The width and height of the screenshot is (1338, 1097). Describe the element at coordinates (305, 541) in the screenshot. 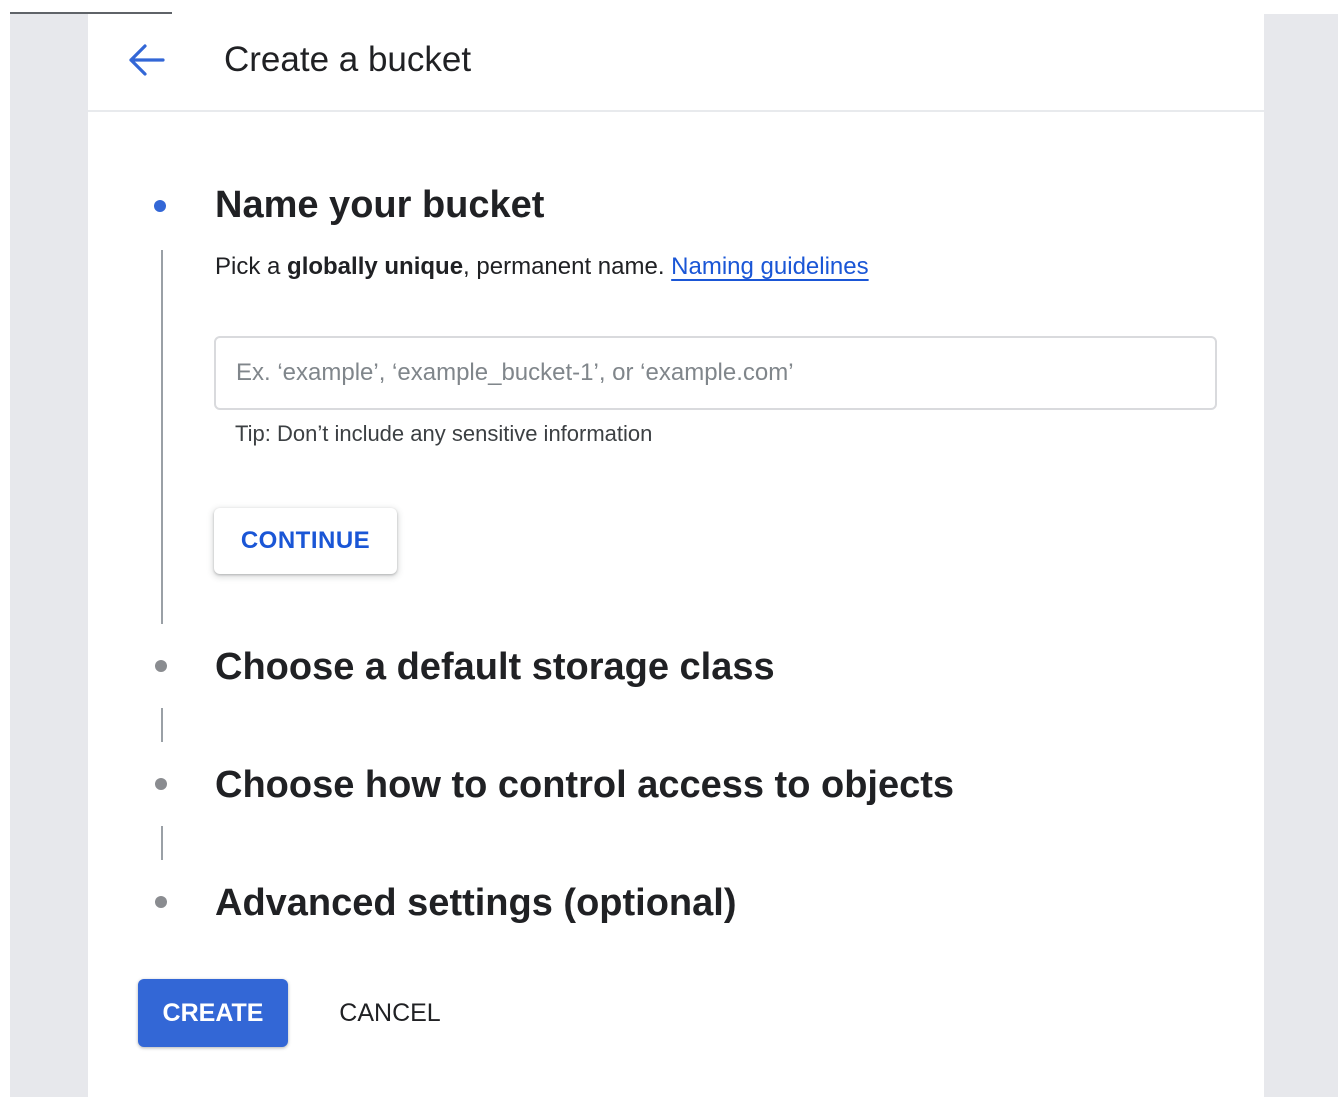

I see `continue-button: CONTINUE` at that location.